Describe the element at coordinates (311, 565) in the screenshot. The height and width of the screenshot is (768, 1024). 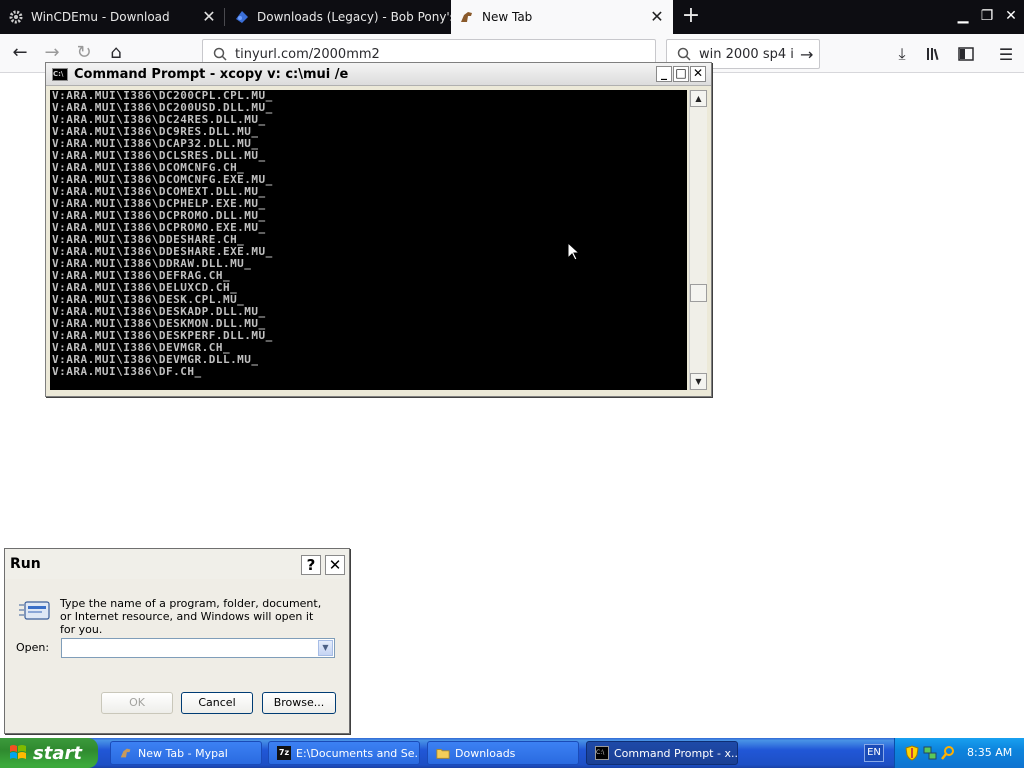
I see `help-button: ?` at that location.